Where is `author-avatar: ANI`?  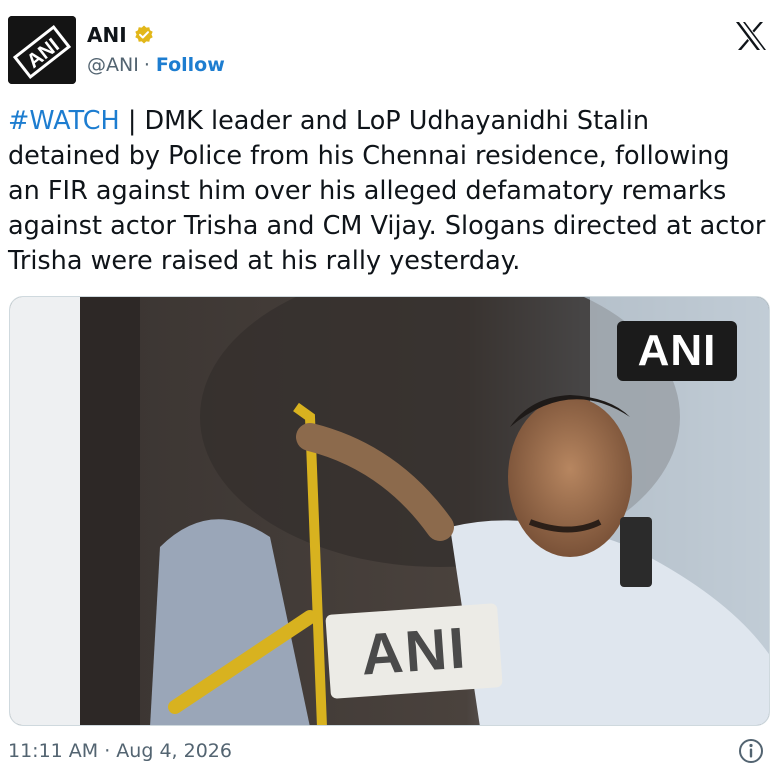 author-avatar: ANI is located at coordinates (42, 50).